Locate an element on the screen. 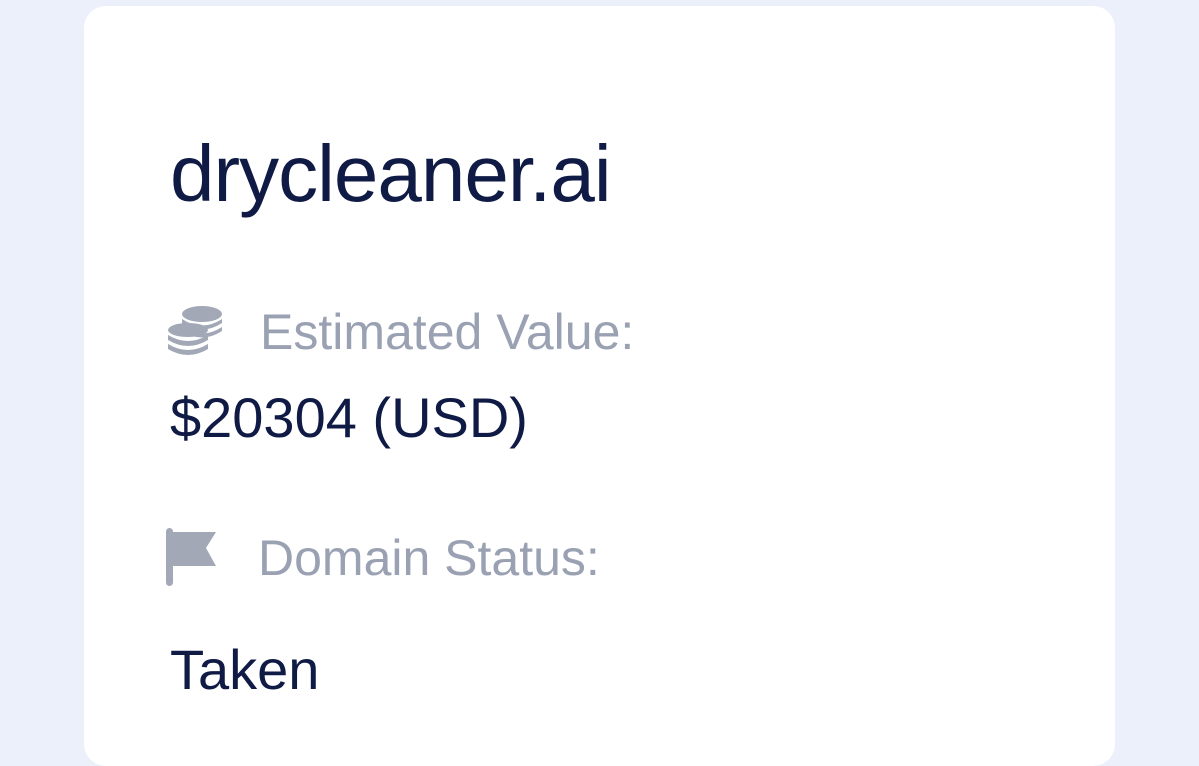  estimated-value-label: Estimated Value: is located at coordinates (447, 332).